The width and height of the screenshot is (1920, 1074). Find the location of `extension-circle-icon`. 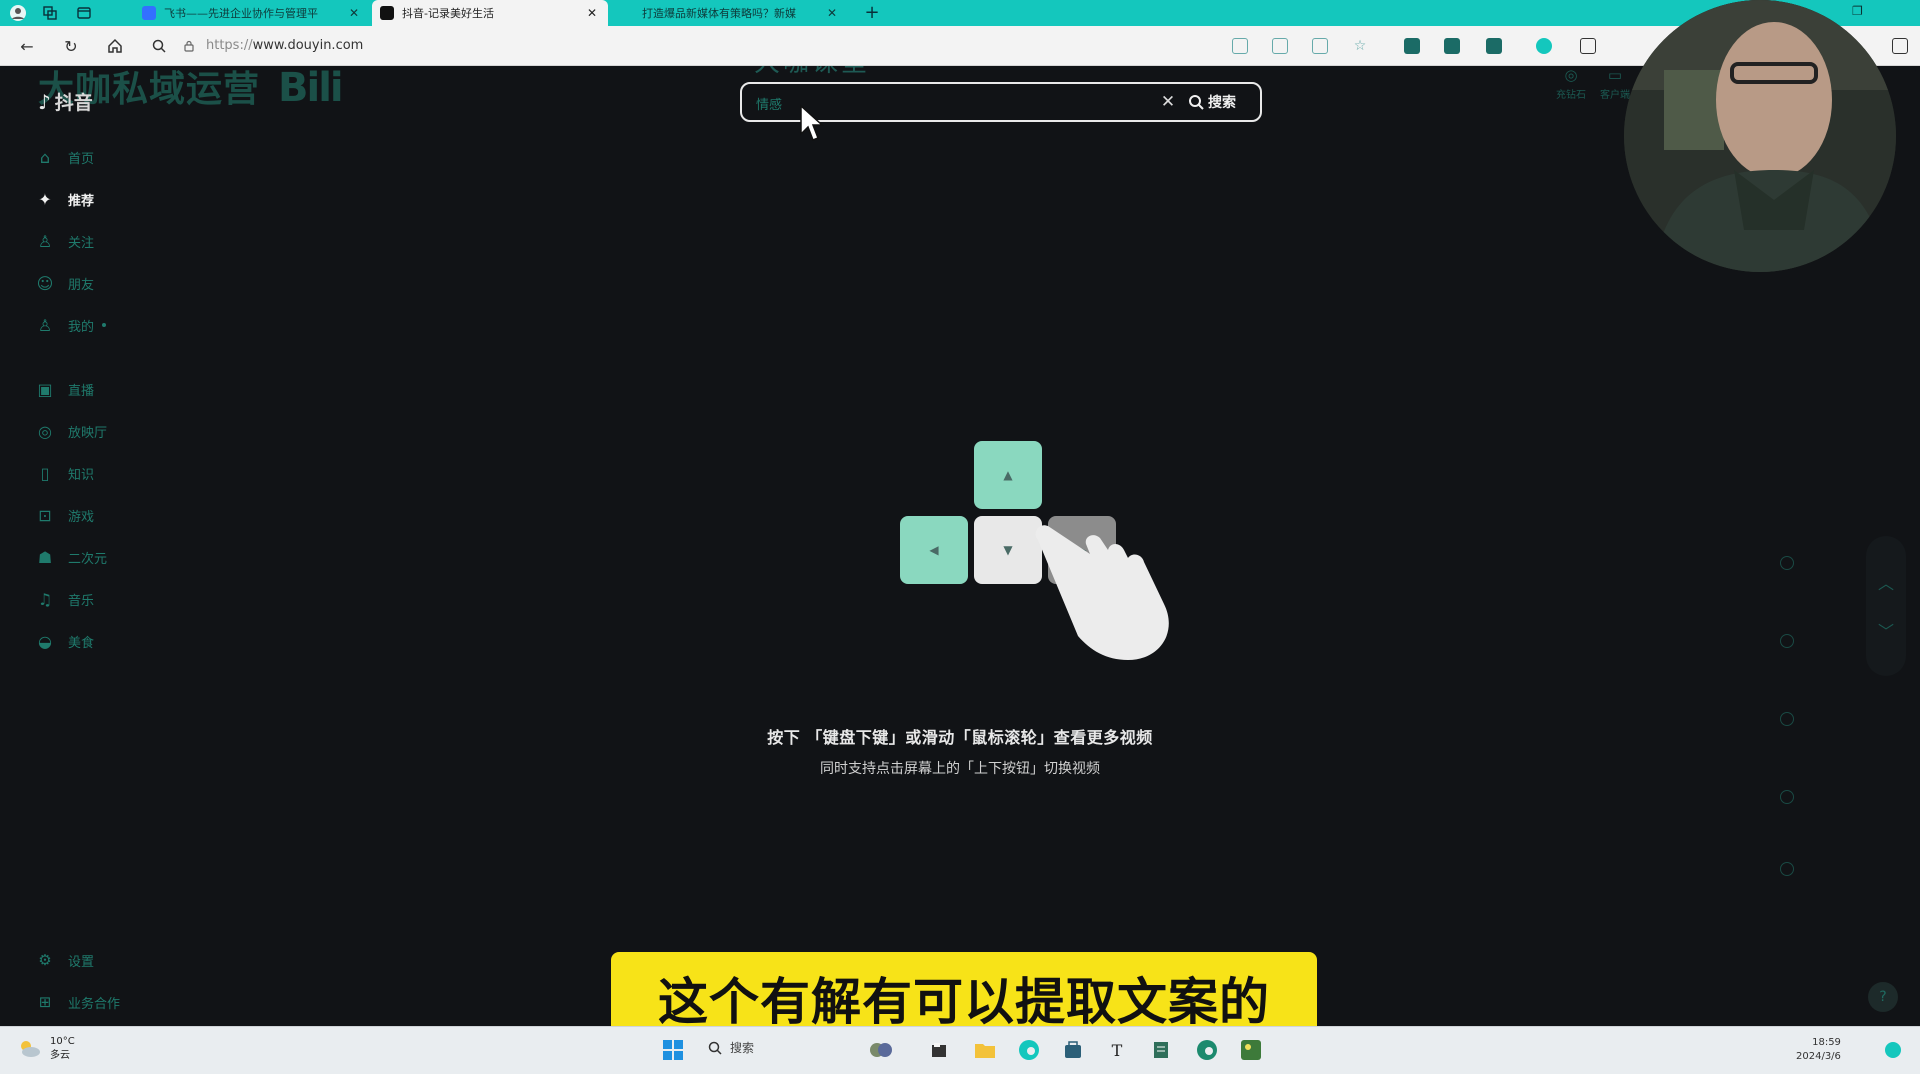

extension-circle-icon is located at coordinates (1544, 46).